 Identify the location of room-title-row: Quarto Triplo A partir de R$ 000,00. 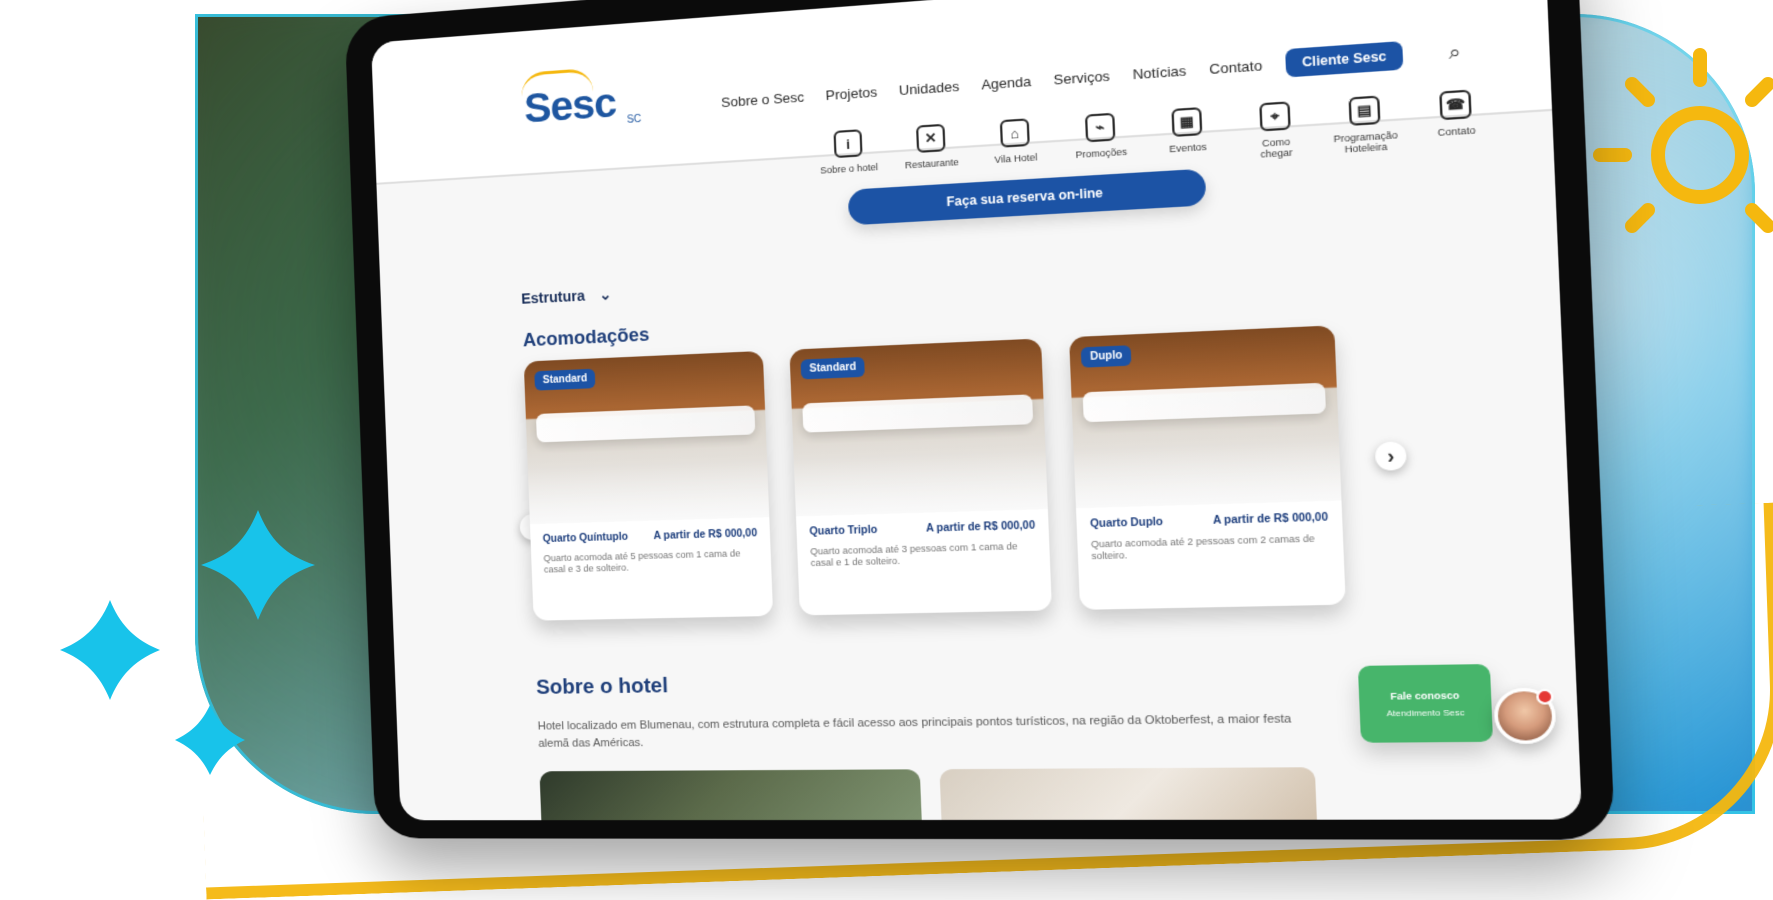
(922, 529).